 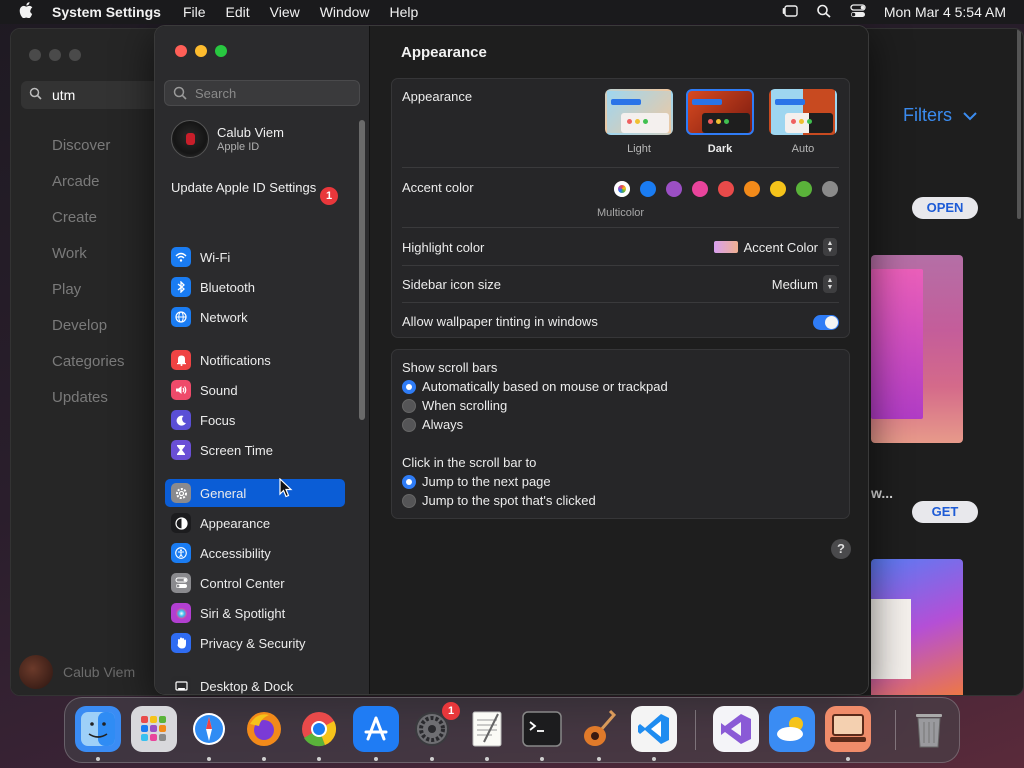 I want to click on weather-icon, so click(x=792, y=729).